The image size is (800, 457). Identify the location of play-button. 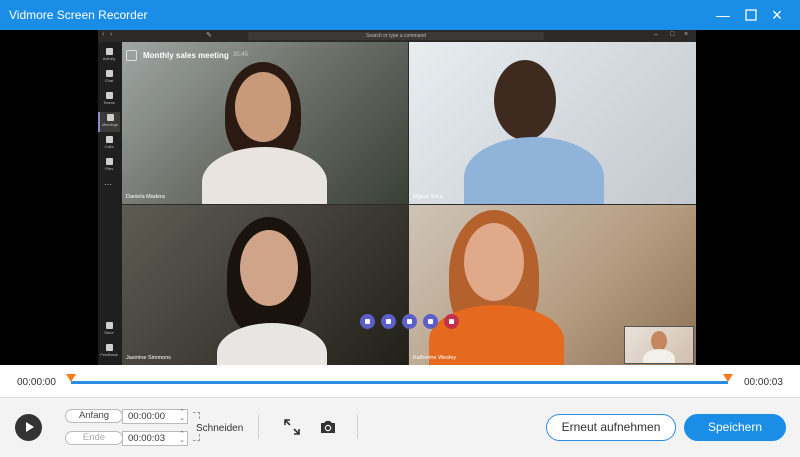
(28, 427).